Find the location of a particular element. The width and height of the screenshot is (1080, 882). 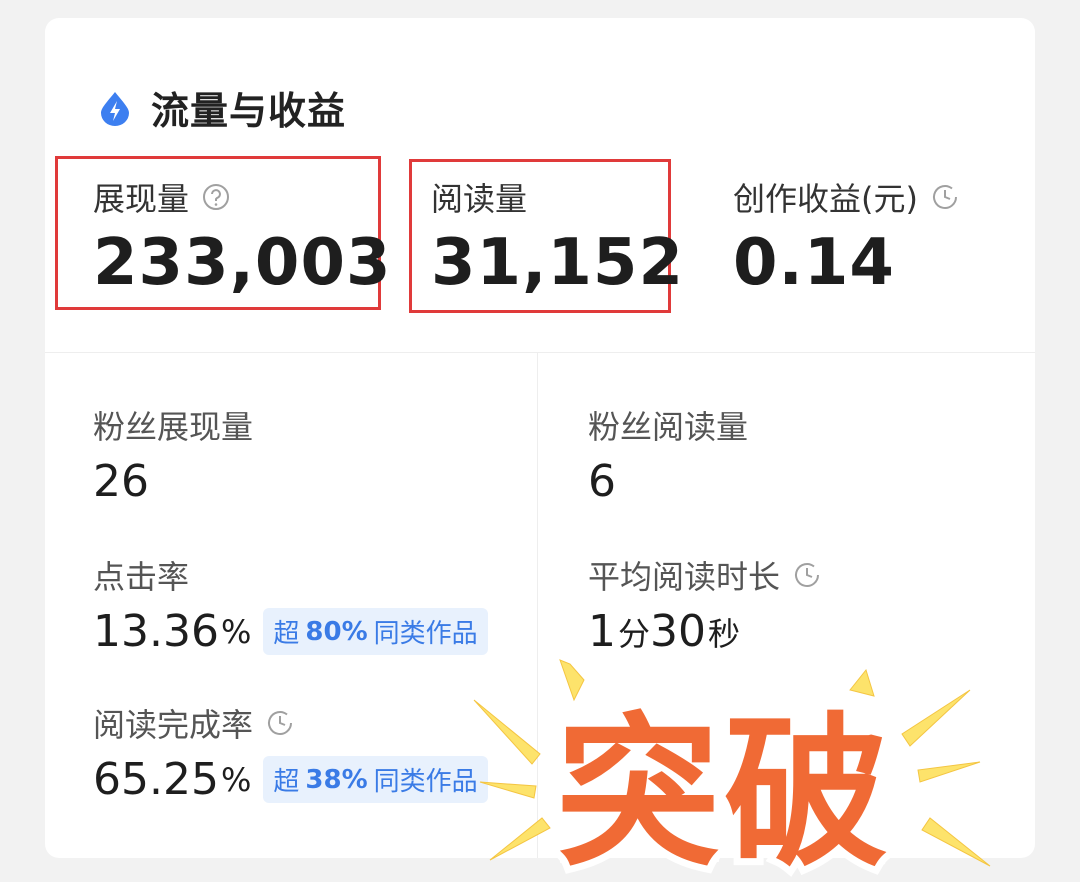

ctr-stat: 点击率 13.36 % 超 80% 同类作品 is located at coordinates (290, 604).